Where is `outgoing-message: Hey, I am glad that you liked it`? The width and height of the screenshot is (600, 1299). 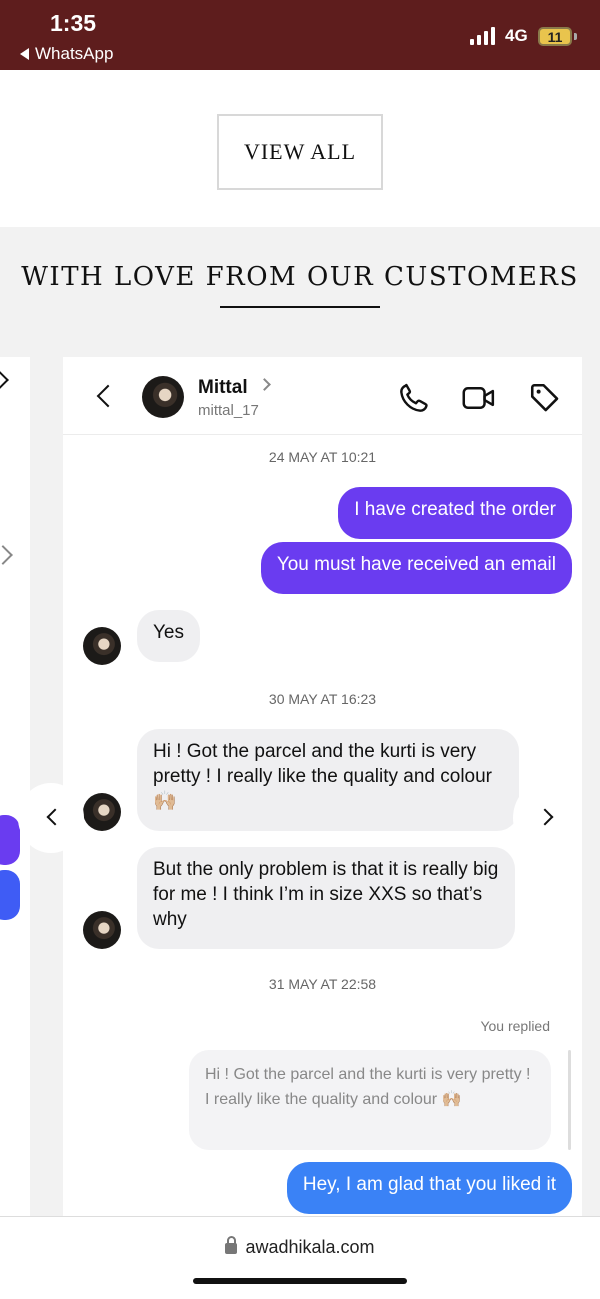
outgoing-message: Hey, I am glad that you liked it is located at coordinates (429, 1188).